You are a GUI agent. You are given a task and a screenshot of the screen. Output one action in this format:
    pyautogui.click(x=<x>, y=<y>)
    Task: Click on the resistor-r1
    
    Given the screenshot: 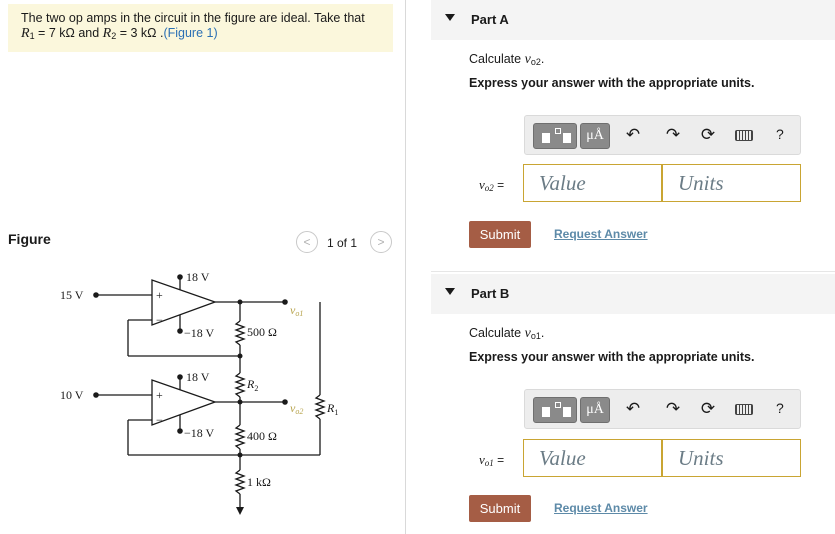 What is the action you would take?
    pyautogui.click(x=320, y=407)
    